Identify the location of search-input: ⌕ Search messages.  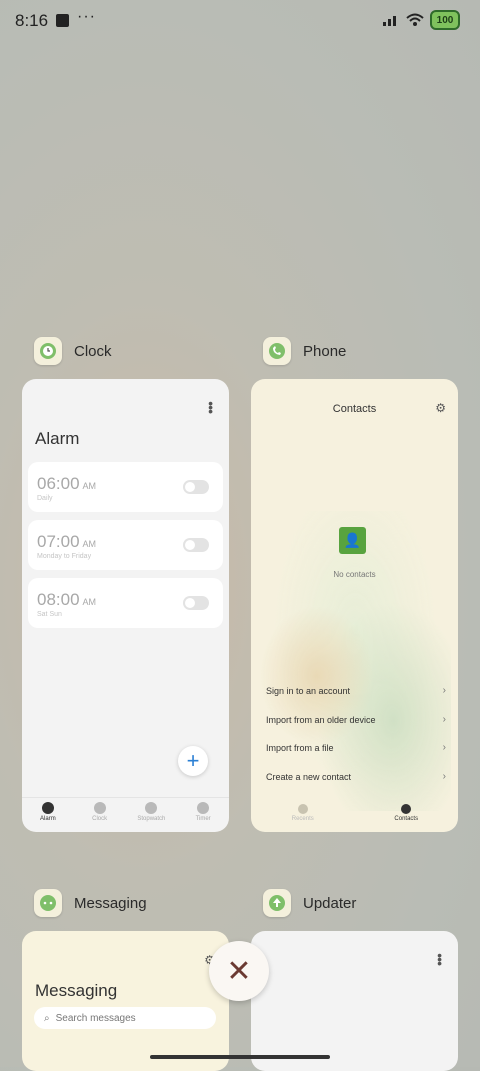
(125, 1018).